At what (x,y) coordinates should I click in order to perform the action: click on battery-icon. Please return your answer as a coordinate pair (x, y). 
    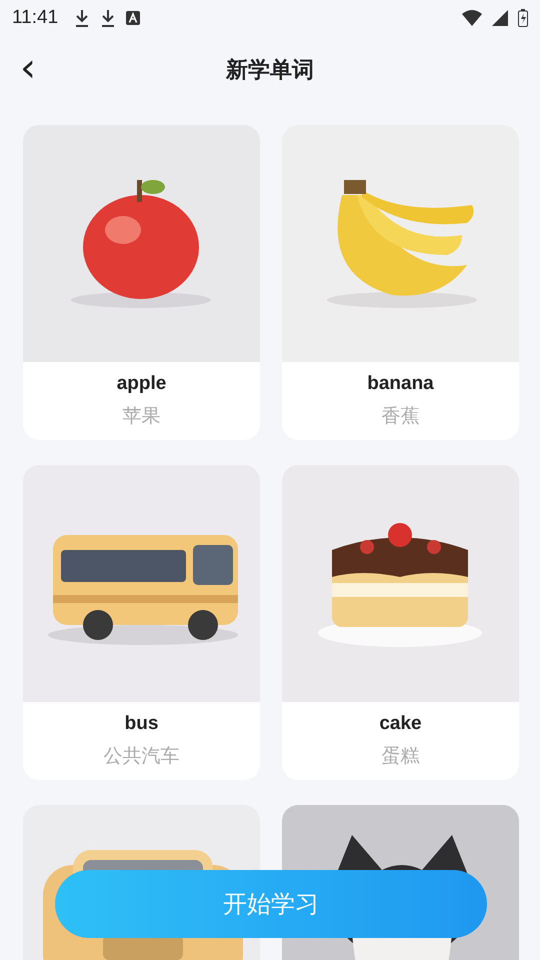
    Looking at the image, I should click on (523, 18).